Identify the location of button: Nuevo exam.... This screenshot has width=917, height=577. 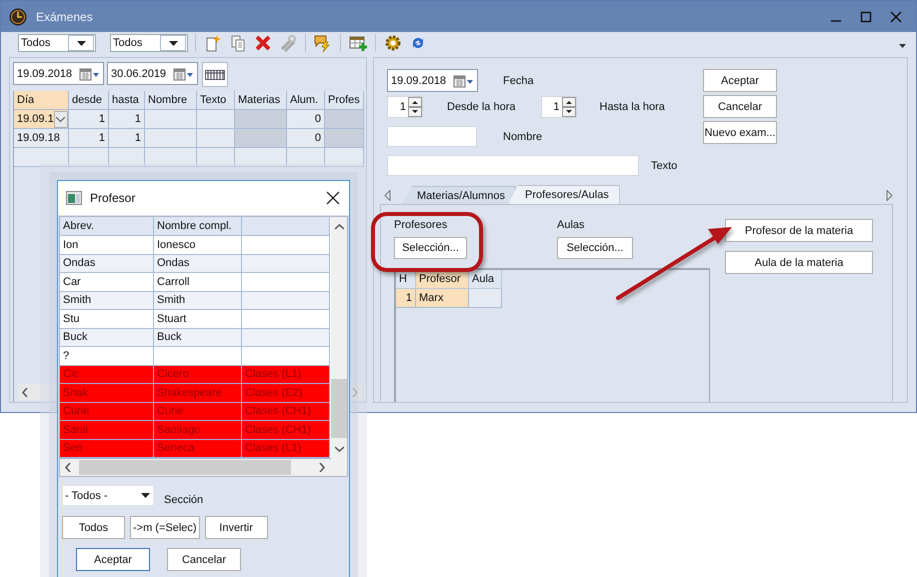
(740, 132).